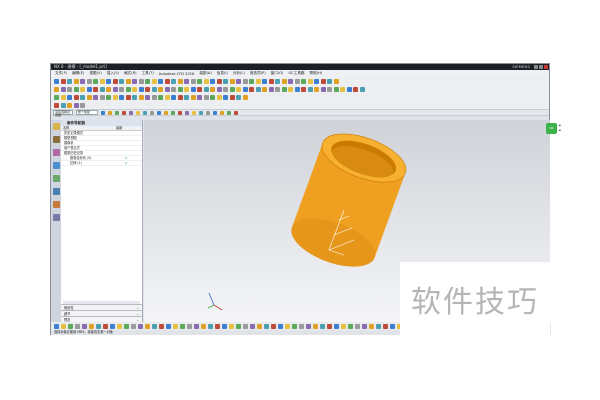 The image size is (600, 400). Describe the element at coordinates (63, 113) in the screenshot. I see `filter-select: 没有选择过滤器` at that location.